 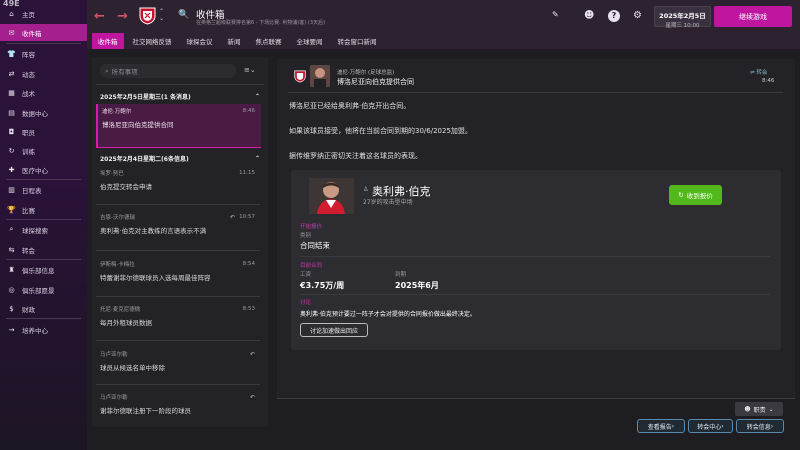 I want to click on staff-button-label: 职责, so click(x=759, y=410).